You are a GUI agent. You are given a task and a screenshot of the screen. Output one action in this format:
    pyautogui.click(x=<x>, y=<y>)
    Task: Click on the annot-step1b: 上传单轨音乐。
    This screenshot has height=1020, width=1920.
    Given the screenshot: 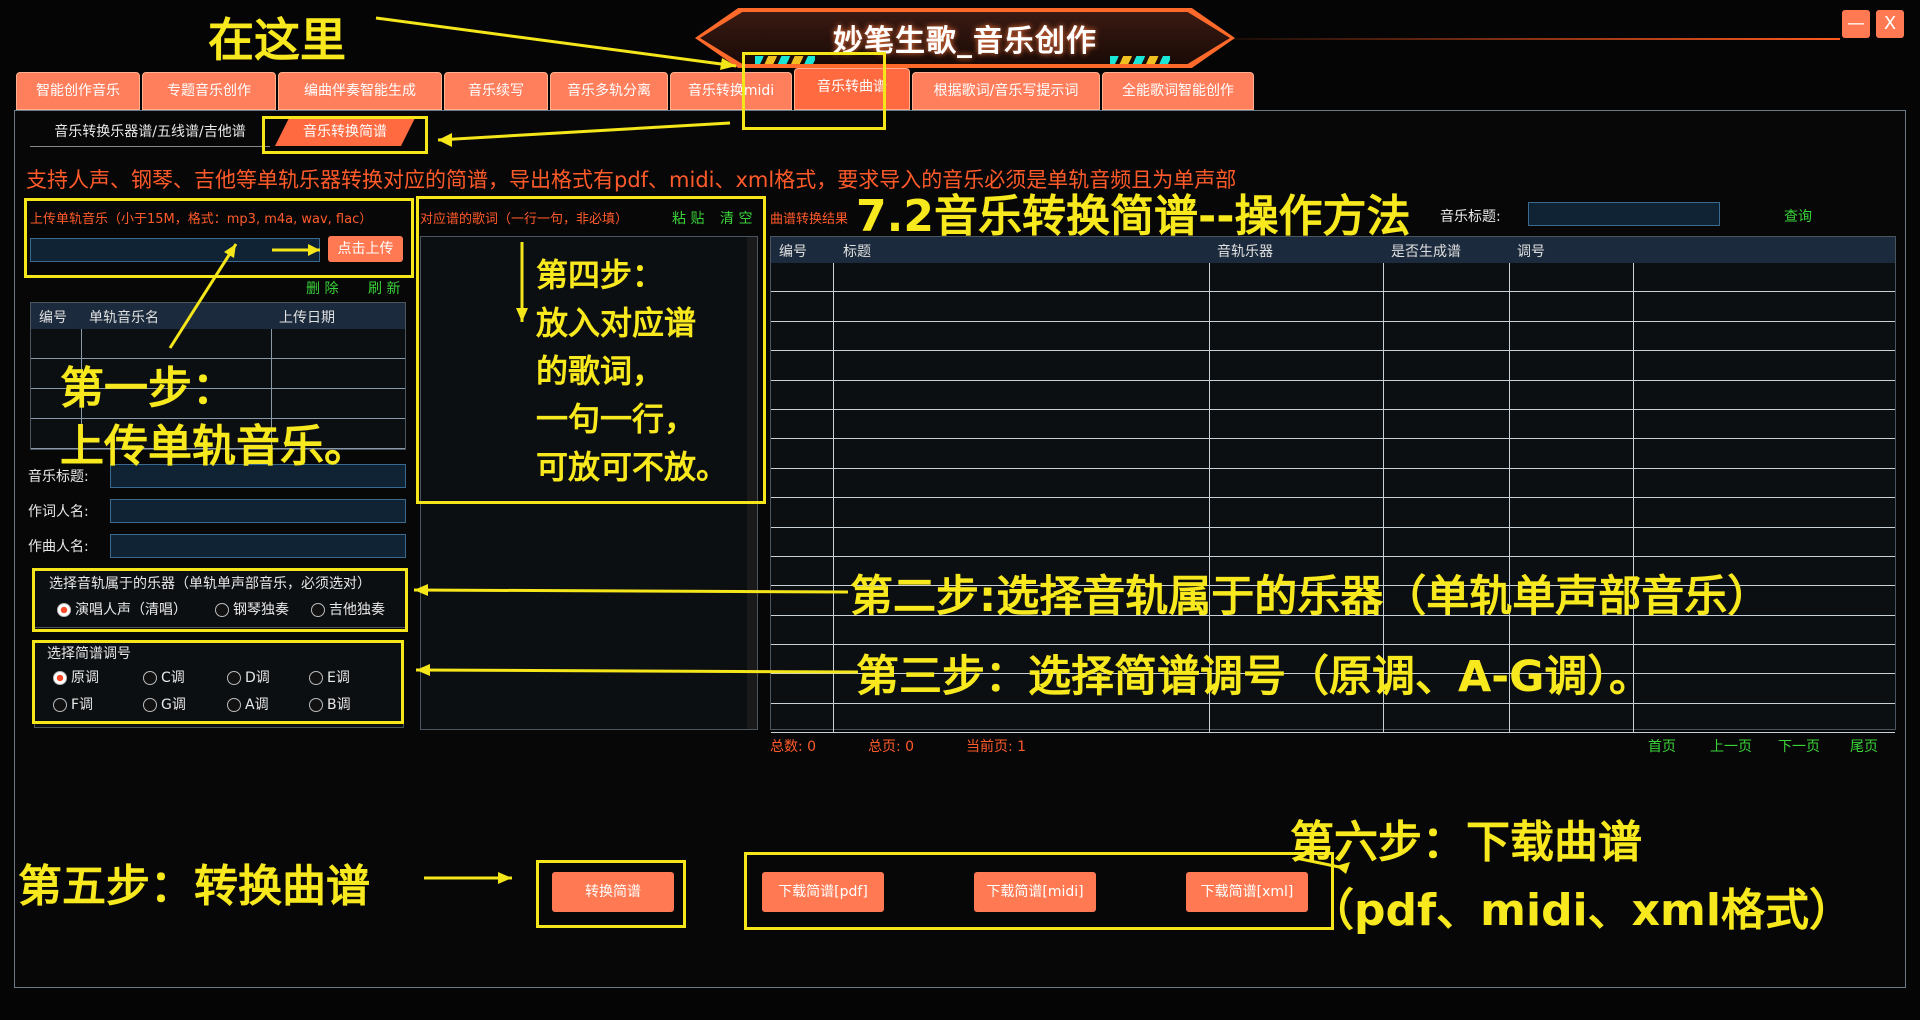 What is the action you would take?
    pyautogui.click(x=214, y=446)
    